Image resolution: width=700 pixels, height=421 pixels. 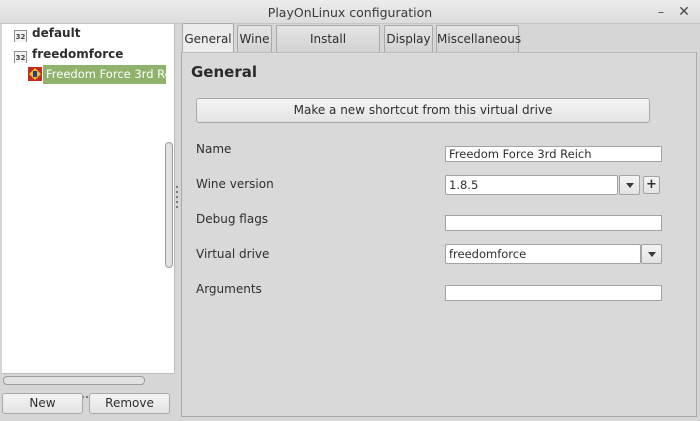 I want to click on tab-miscellaneous: Miscellaneous, so click(x=478, y=38).